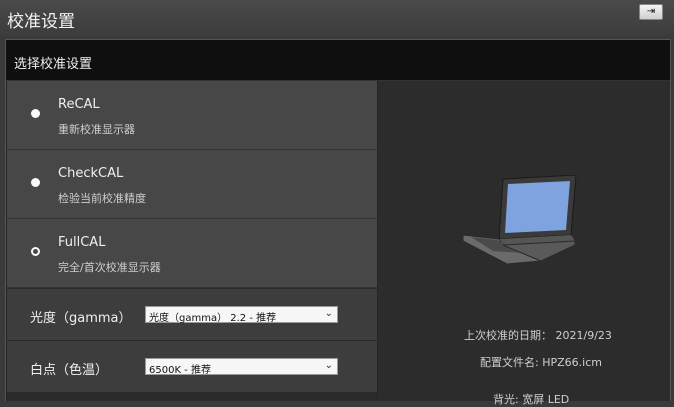 The width and height of the screenshot is (674, 407). I want to click on gamma-row: 光度（gamma） 光度（gamma） 2.2 - 推荐 ⌄, so click(192, 315).